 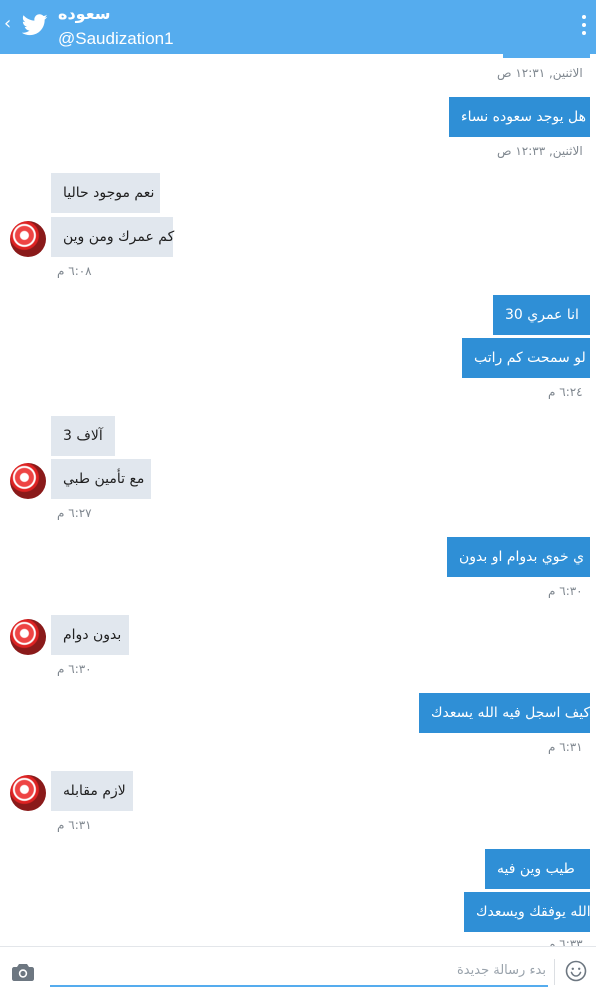 What do you see at coordinates (298, 27) in the screenshot?
I see `conversation-header: ‹ سعوده @Saudization1` at bounding box center [298, 27].